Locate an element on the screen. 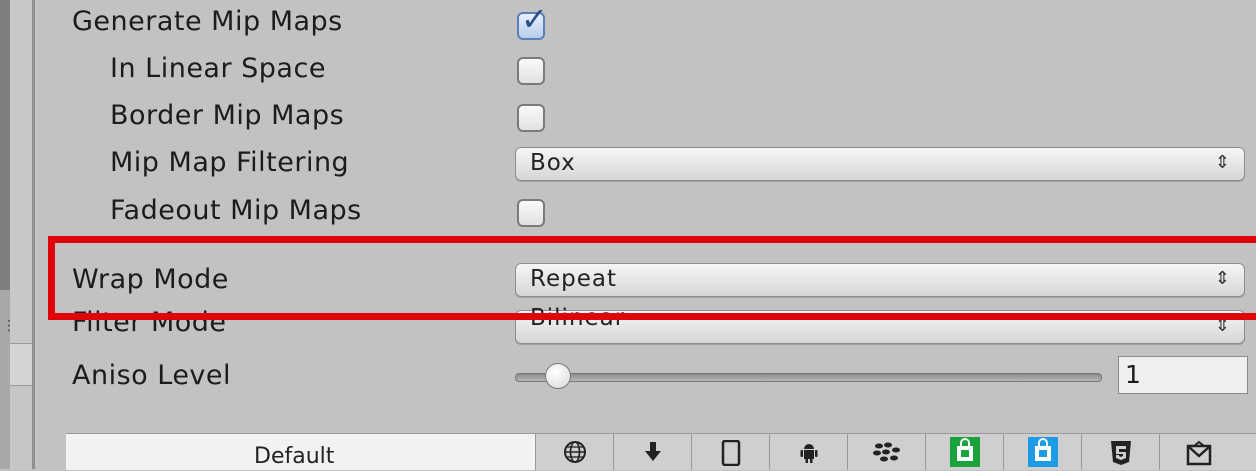 Image resolution: width=1256 pixels, height=471 pixels. mip-map-filtering-dropdown: Box ⇕ is located at coordinates (880, 164).